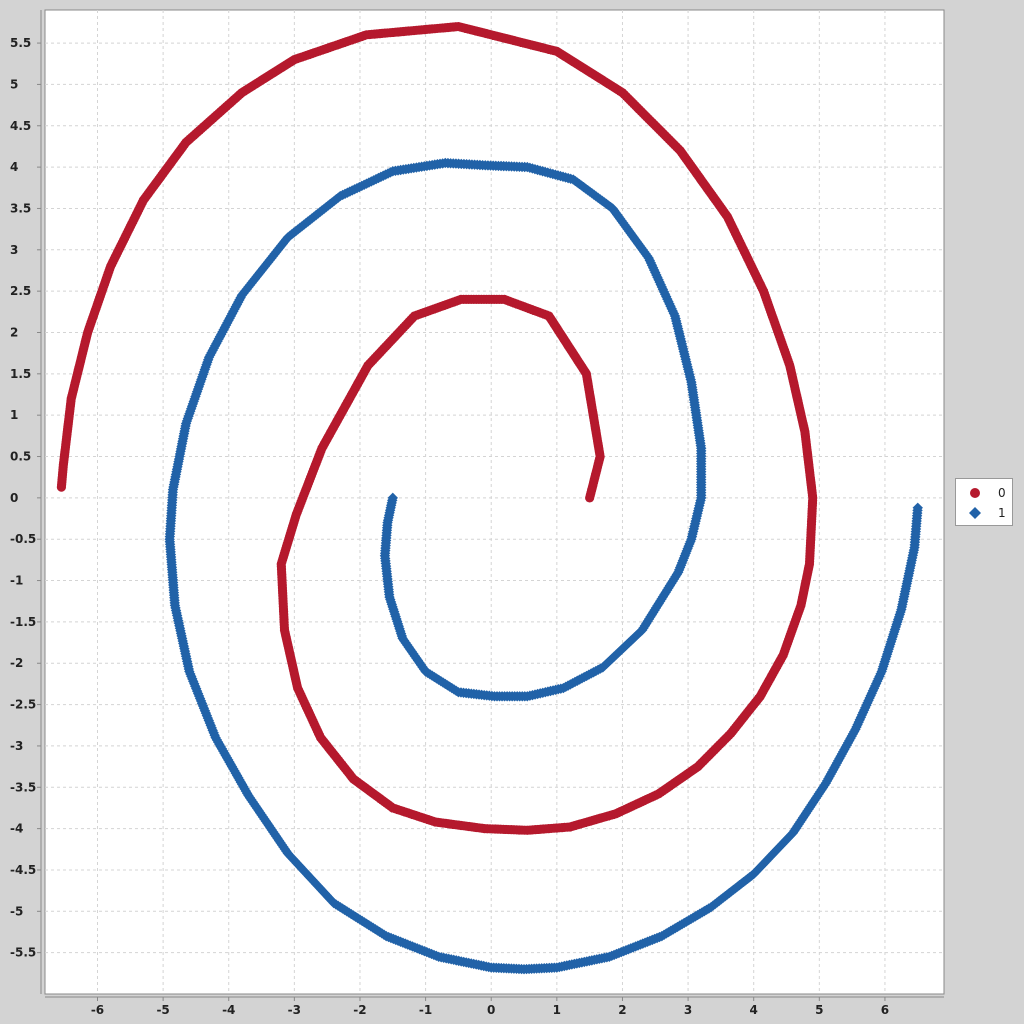 Image resolution: width=1024 pixels, height=1024 pixels. I want to click on y-tick-label: 0, so click(14, 498).